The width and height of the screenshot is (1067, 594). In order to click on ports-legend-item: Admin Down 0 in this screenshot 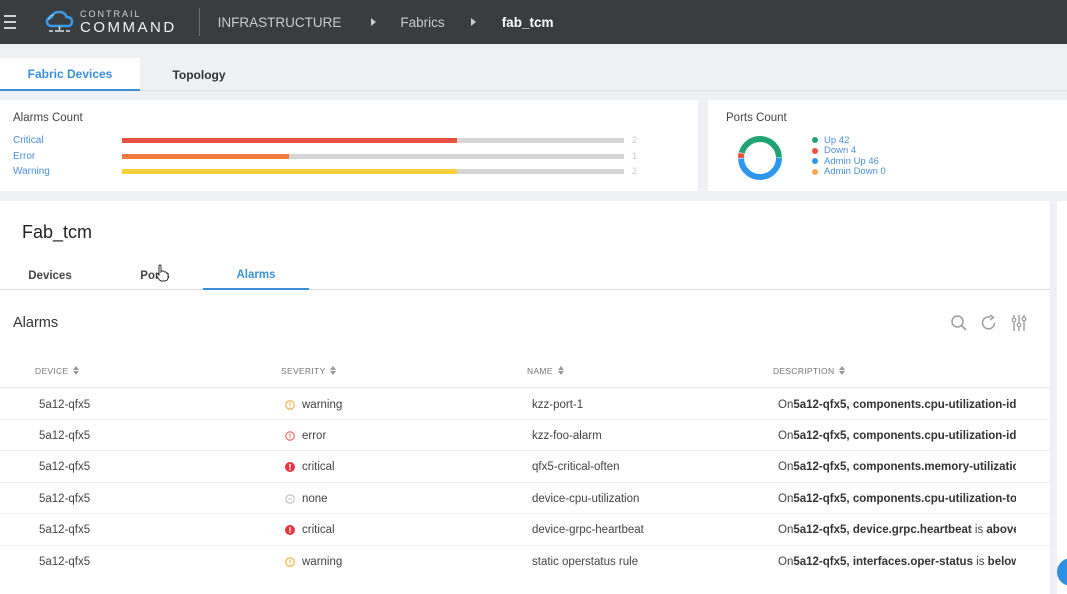, I will do `click(849, 172)`.